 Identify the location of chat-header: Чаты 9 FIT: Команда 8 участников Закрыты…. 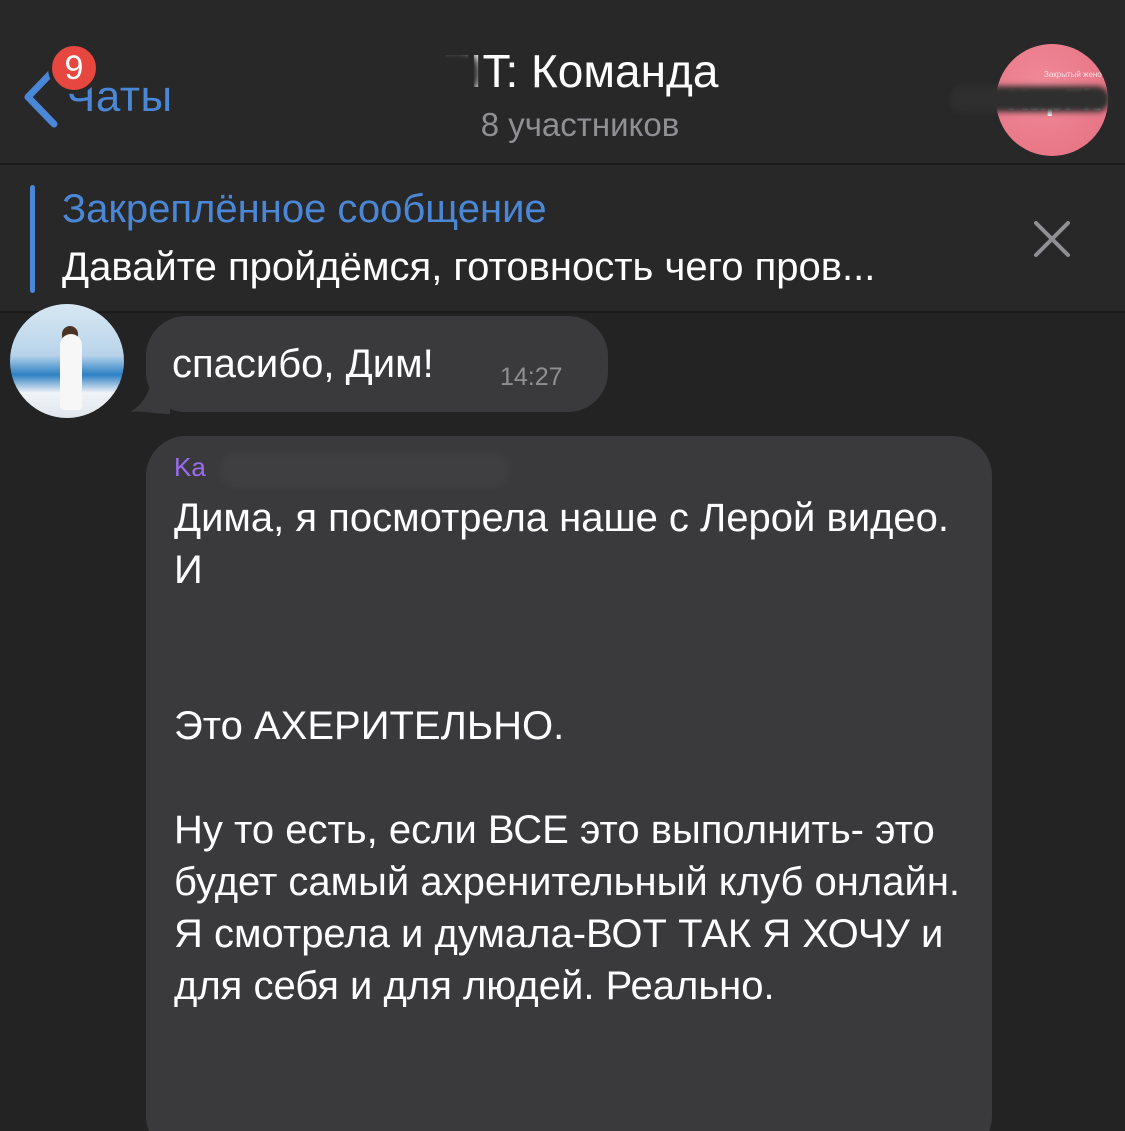
(562, 82).